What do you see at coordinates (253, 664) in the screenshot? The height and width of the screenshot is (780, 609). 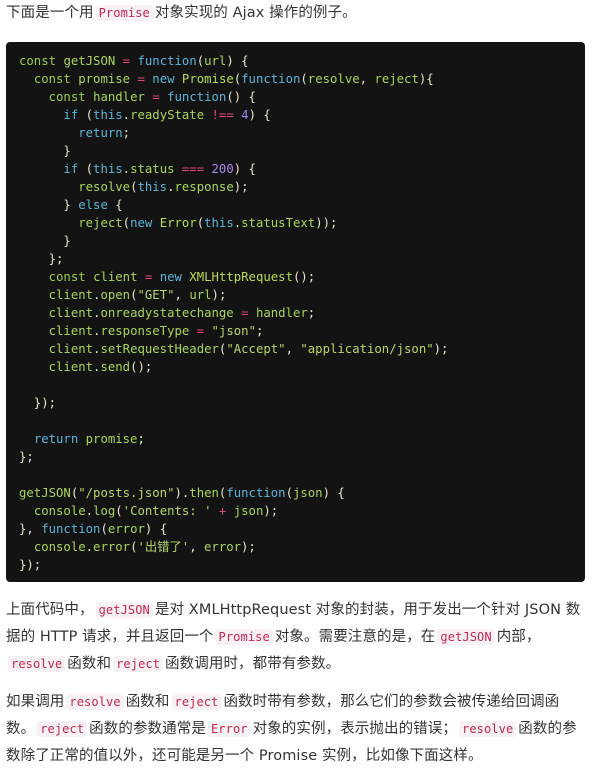 I see `paragraph-text: 函数调用时，都带有参数。` at bounding box center [253, 664].